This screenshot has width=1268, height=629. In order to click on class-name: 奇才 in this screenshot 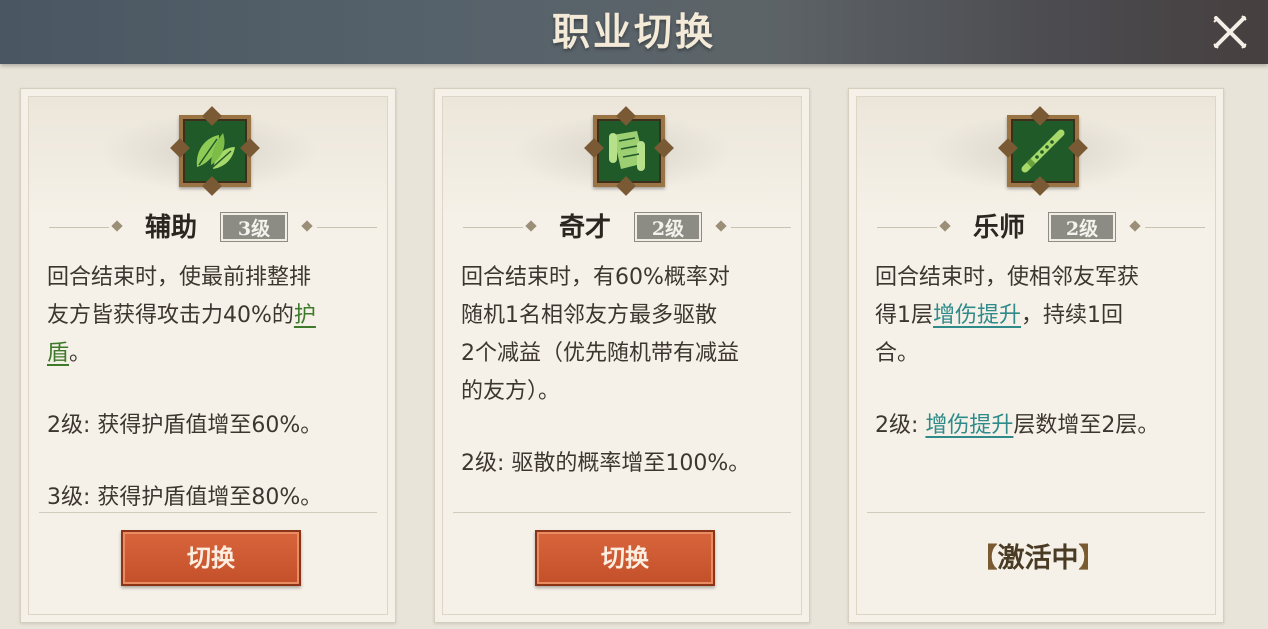, I will do `click(585, 228)`.